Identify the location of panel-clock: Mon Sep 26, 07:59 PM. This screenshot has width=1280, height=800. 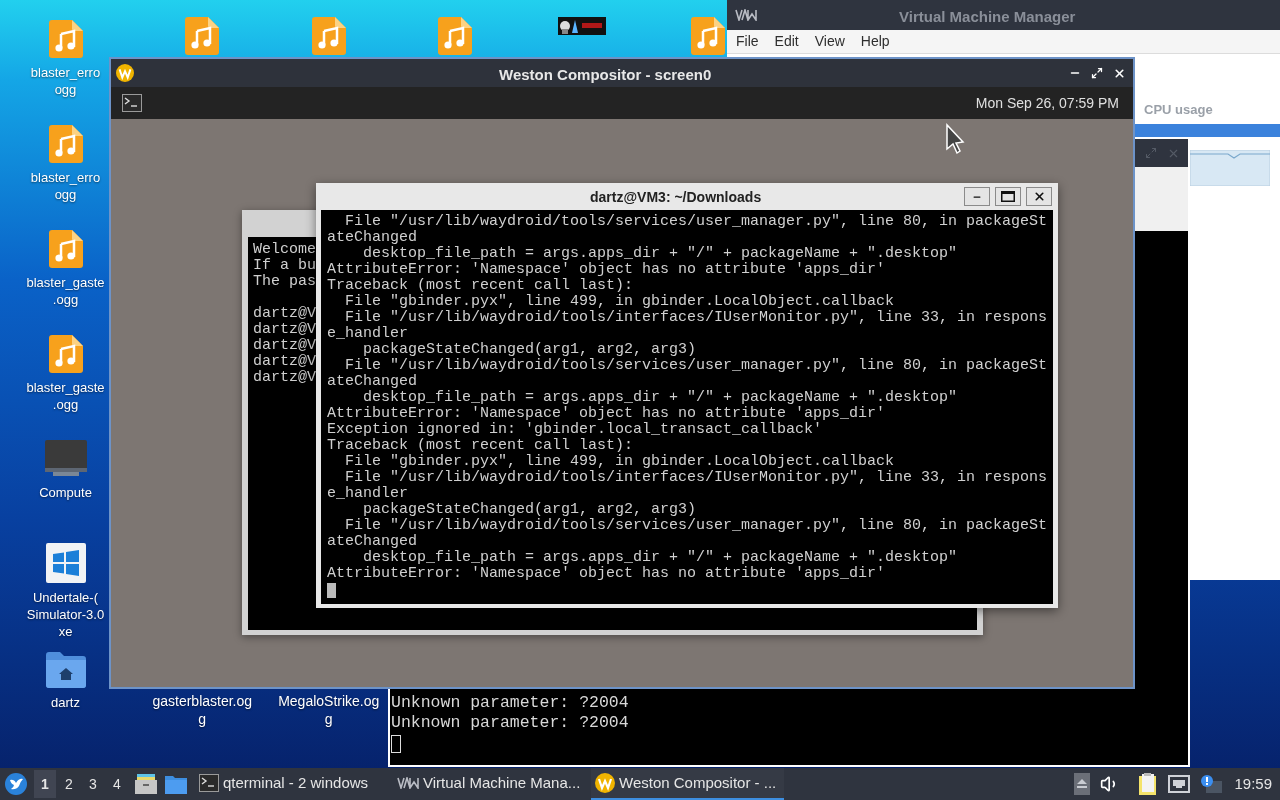
(1047, 103).